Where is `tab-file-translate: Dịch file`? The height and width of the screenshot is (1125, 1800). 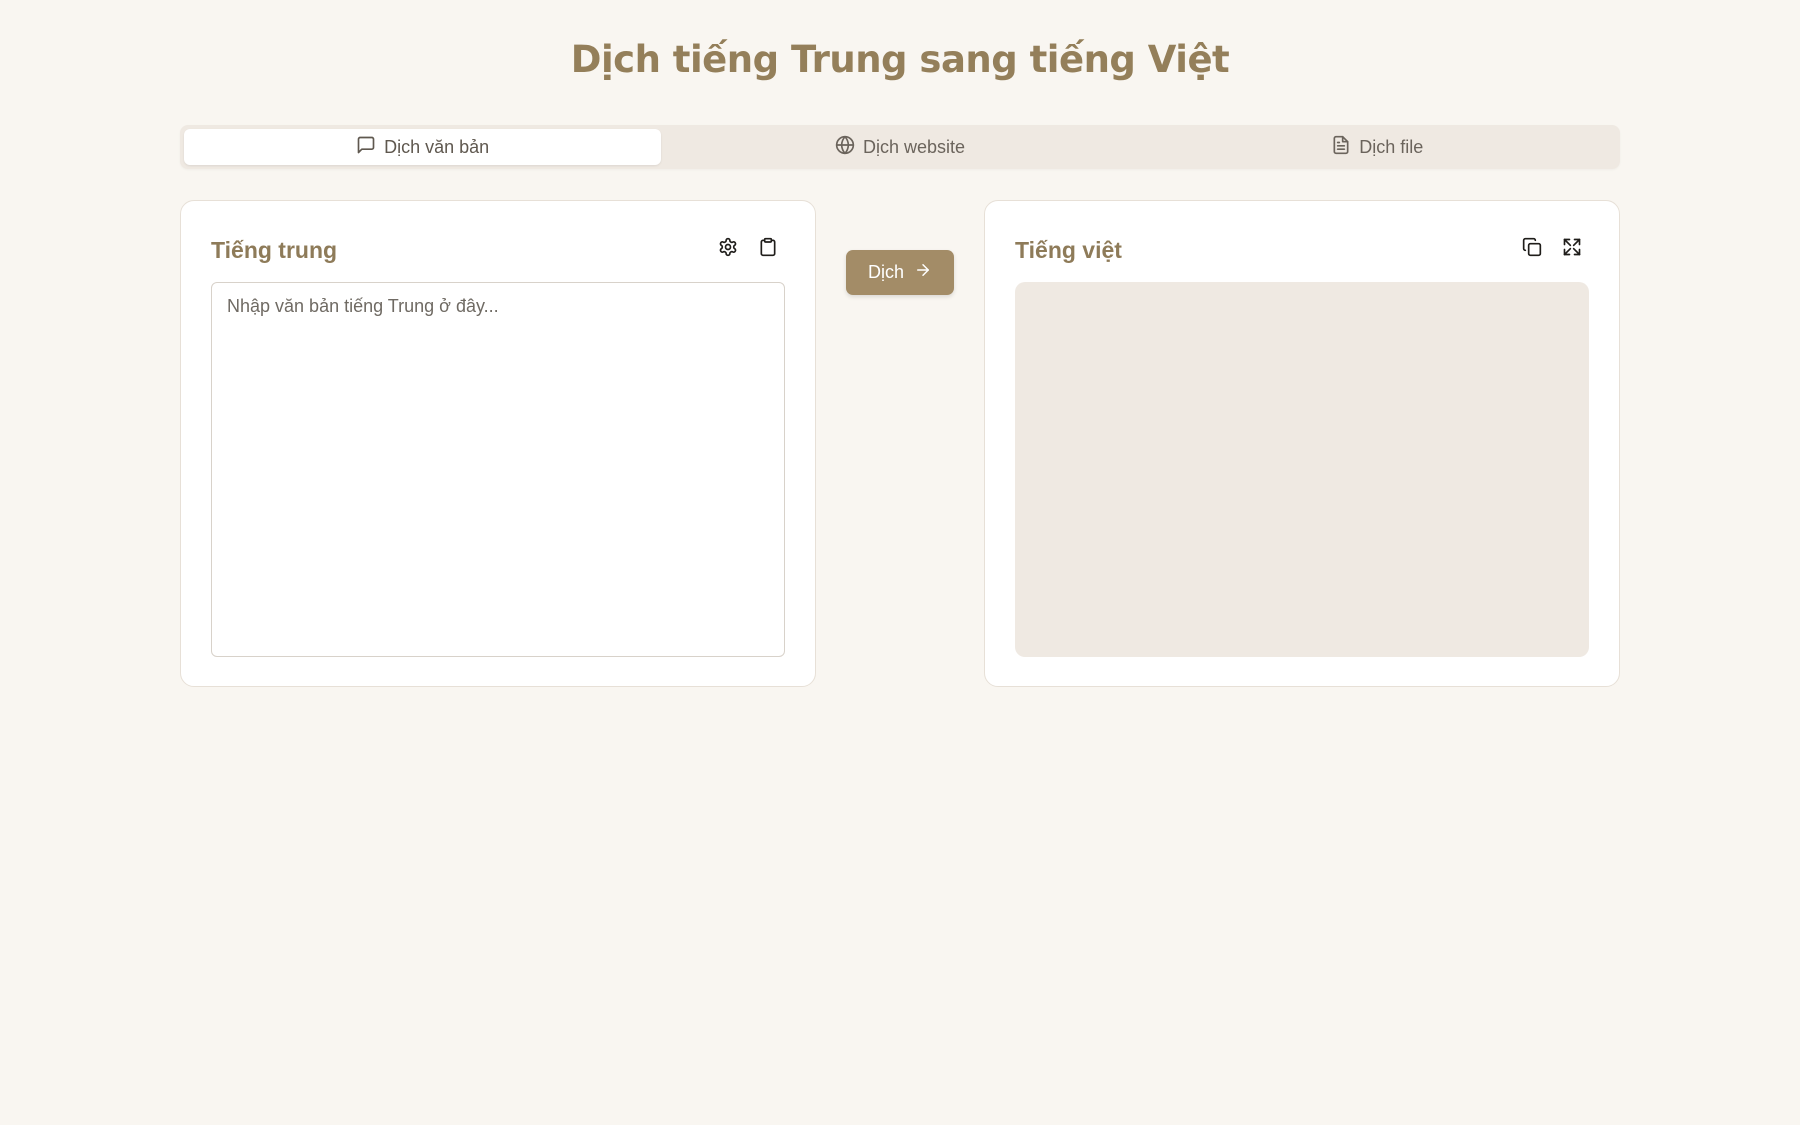
tab-file-translate: Dịch file is located at coordinates (1377, 147).